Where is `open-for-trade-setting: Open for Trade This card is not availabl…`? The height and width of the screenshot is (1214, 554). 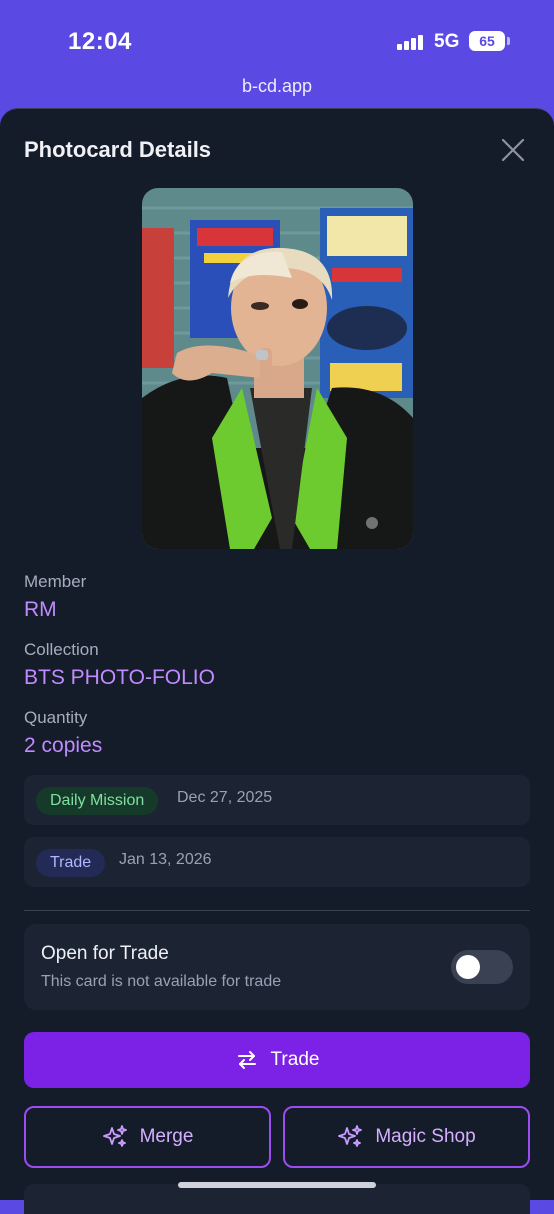
open-for-trade-setting: Open for Trade This card is not availabl… is located at coordinates (277, 967).